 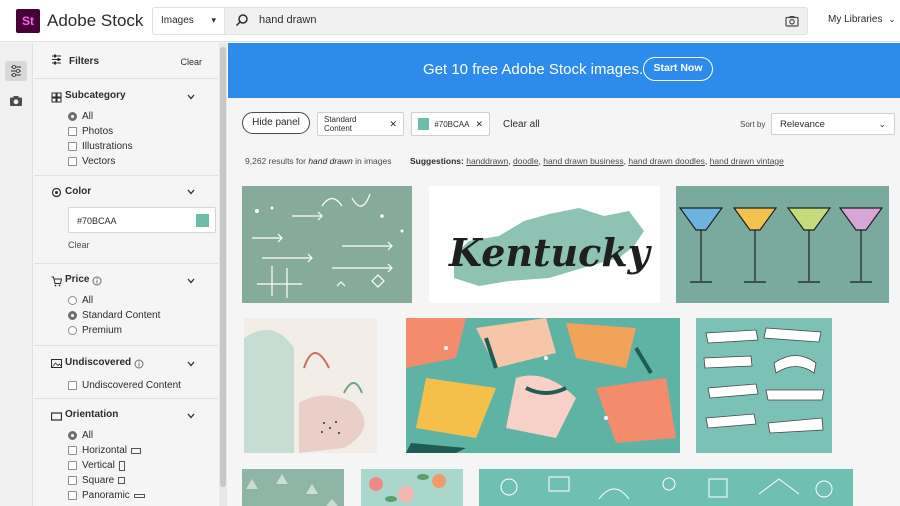 What do you see at coordinates (106, 495) in the screenshot?
I see `orientation-option-panoramic: Panoramic` at bounding box center [106, 495].